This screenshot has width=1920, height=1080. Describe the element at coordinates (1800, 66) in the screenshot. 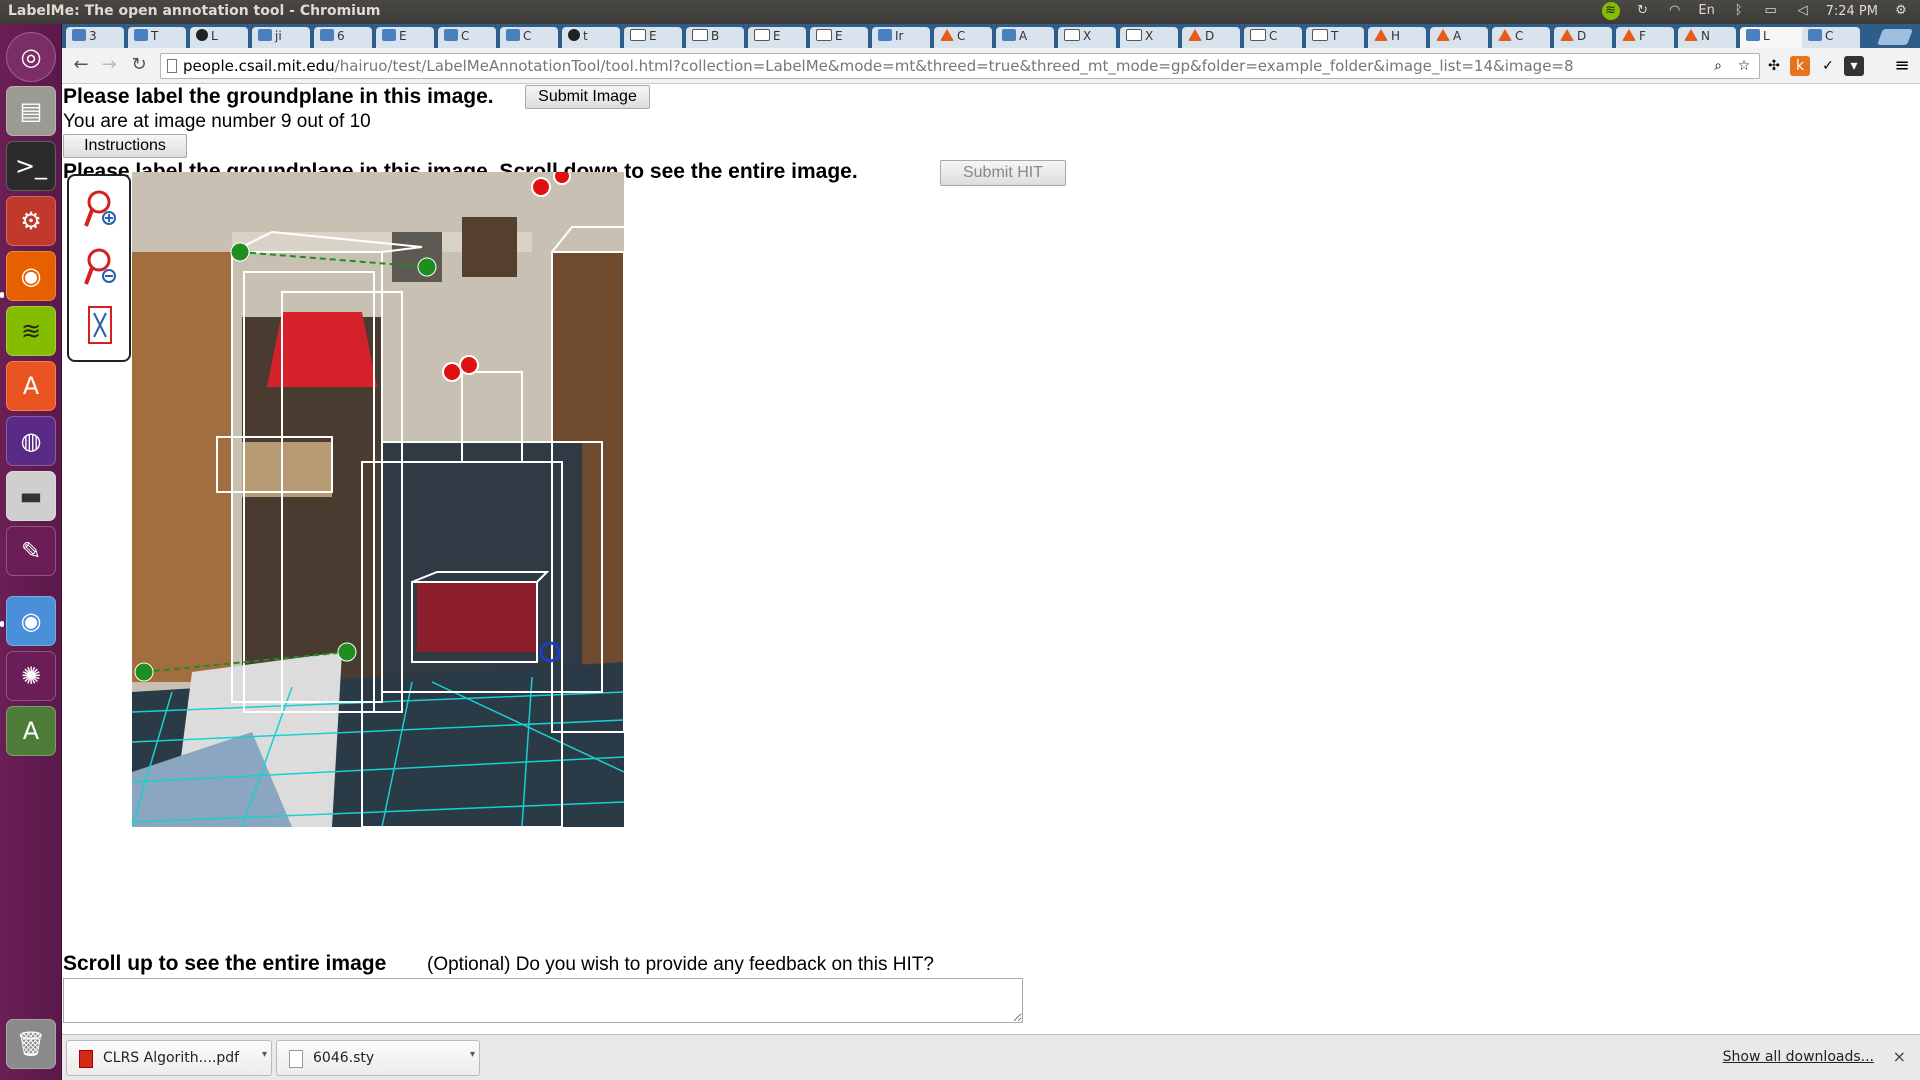

I see `extension-k-icon: k` at that location.